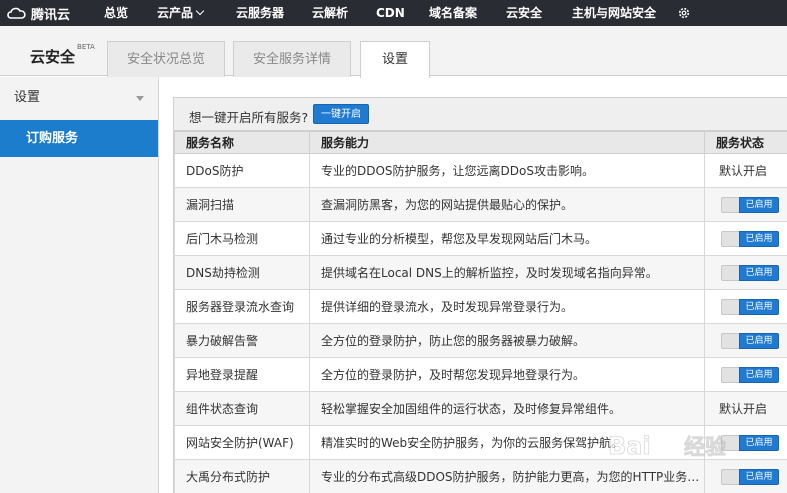  I want to click on table-row: 暴力破解告警 全方位的登录防护，防止您的服务器被暴力破解。 已启用, so click(480, 340).